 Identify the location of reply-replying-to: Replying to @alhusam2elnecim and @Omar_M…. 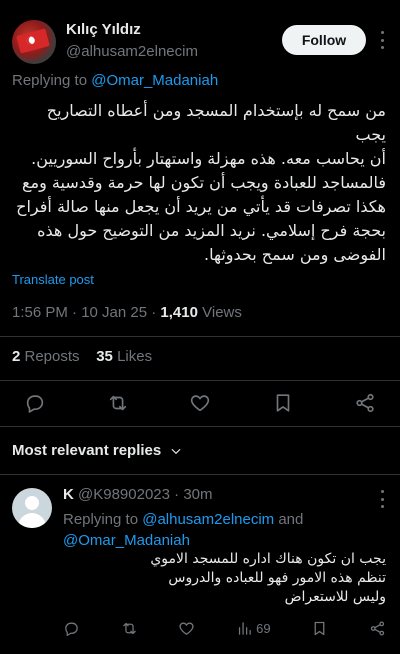
(225, 530).